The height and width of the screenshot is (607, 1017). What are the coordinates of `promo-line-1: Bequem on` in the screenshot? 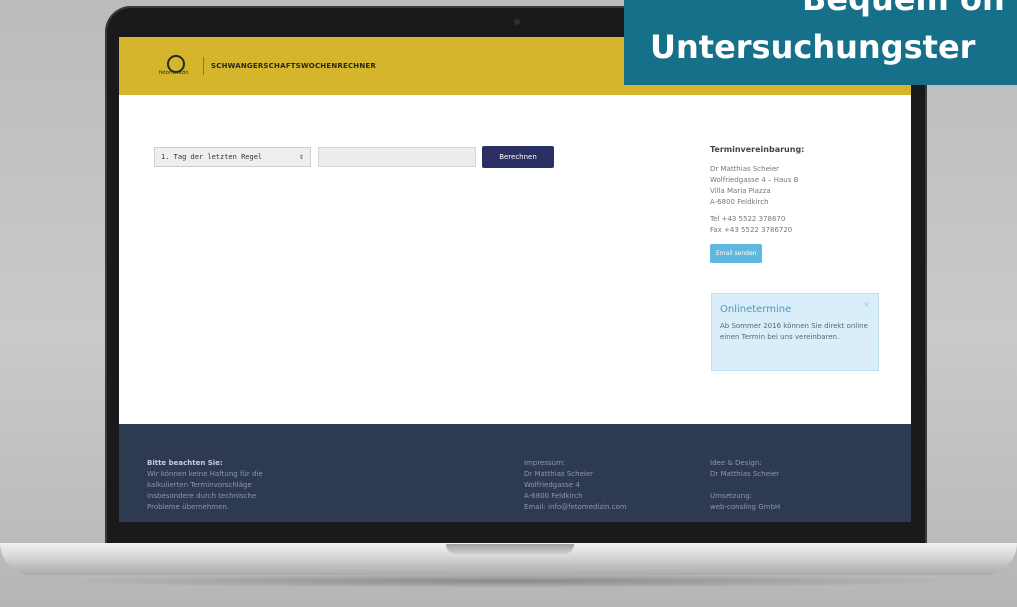 It's located at (903, 9).